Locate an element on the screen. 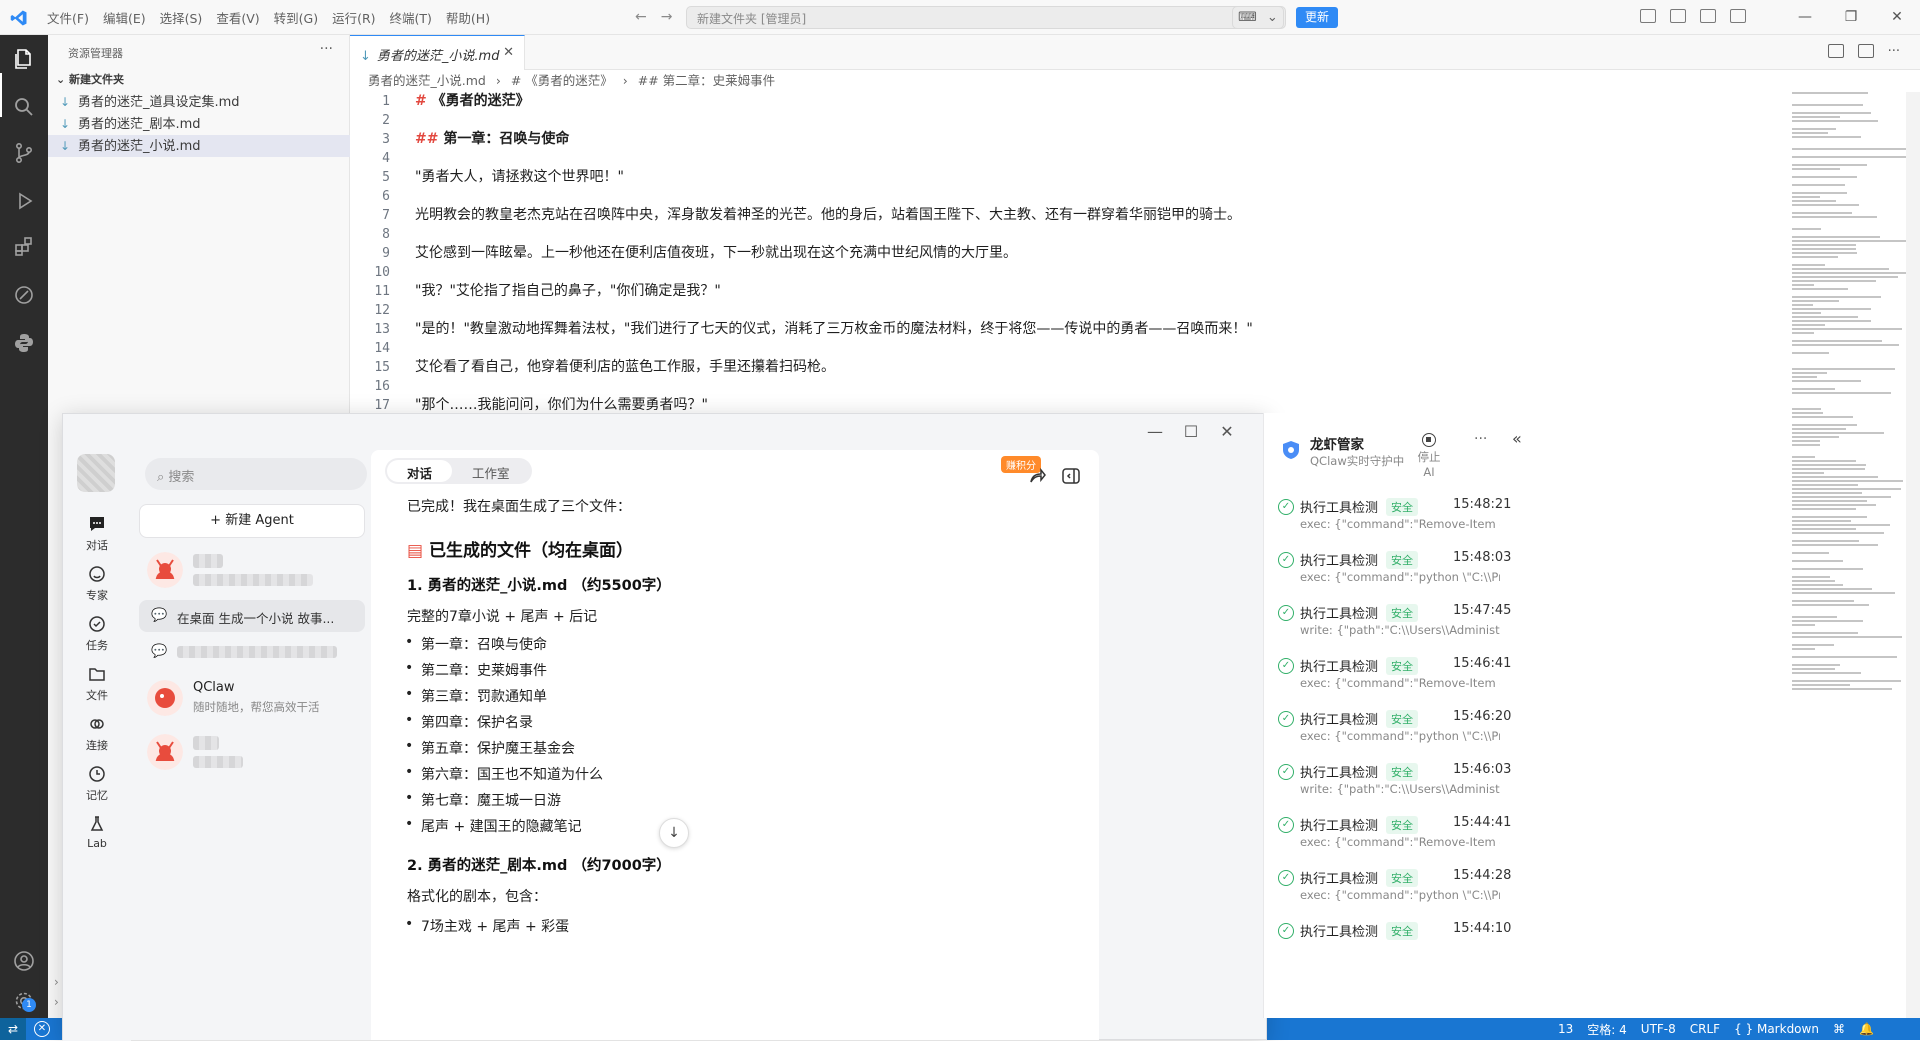  account-icon is located at coordinates (24, 961).